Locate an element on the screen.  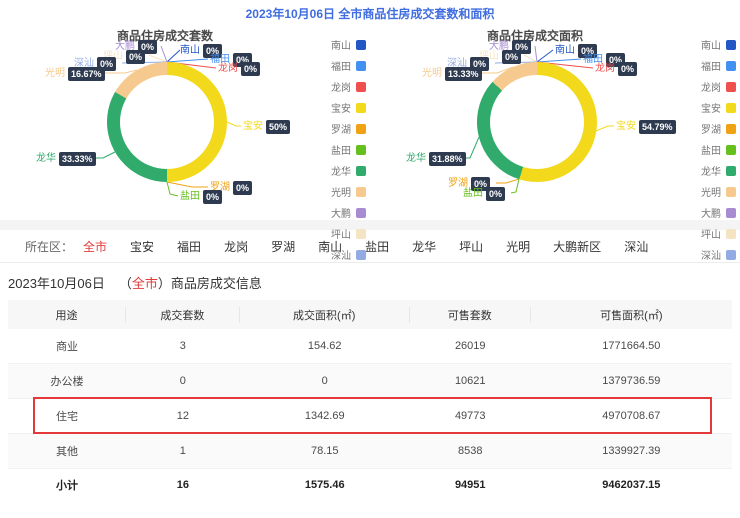
header-cell: 用途 is located at coordinates (67, 314).